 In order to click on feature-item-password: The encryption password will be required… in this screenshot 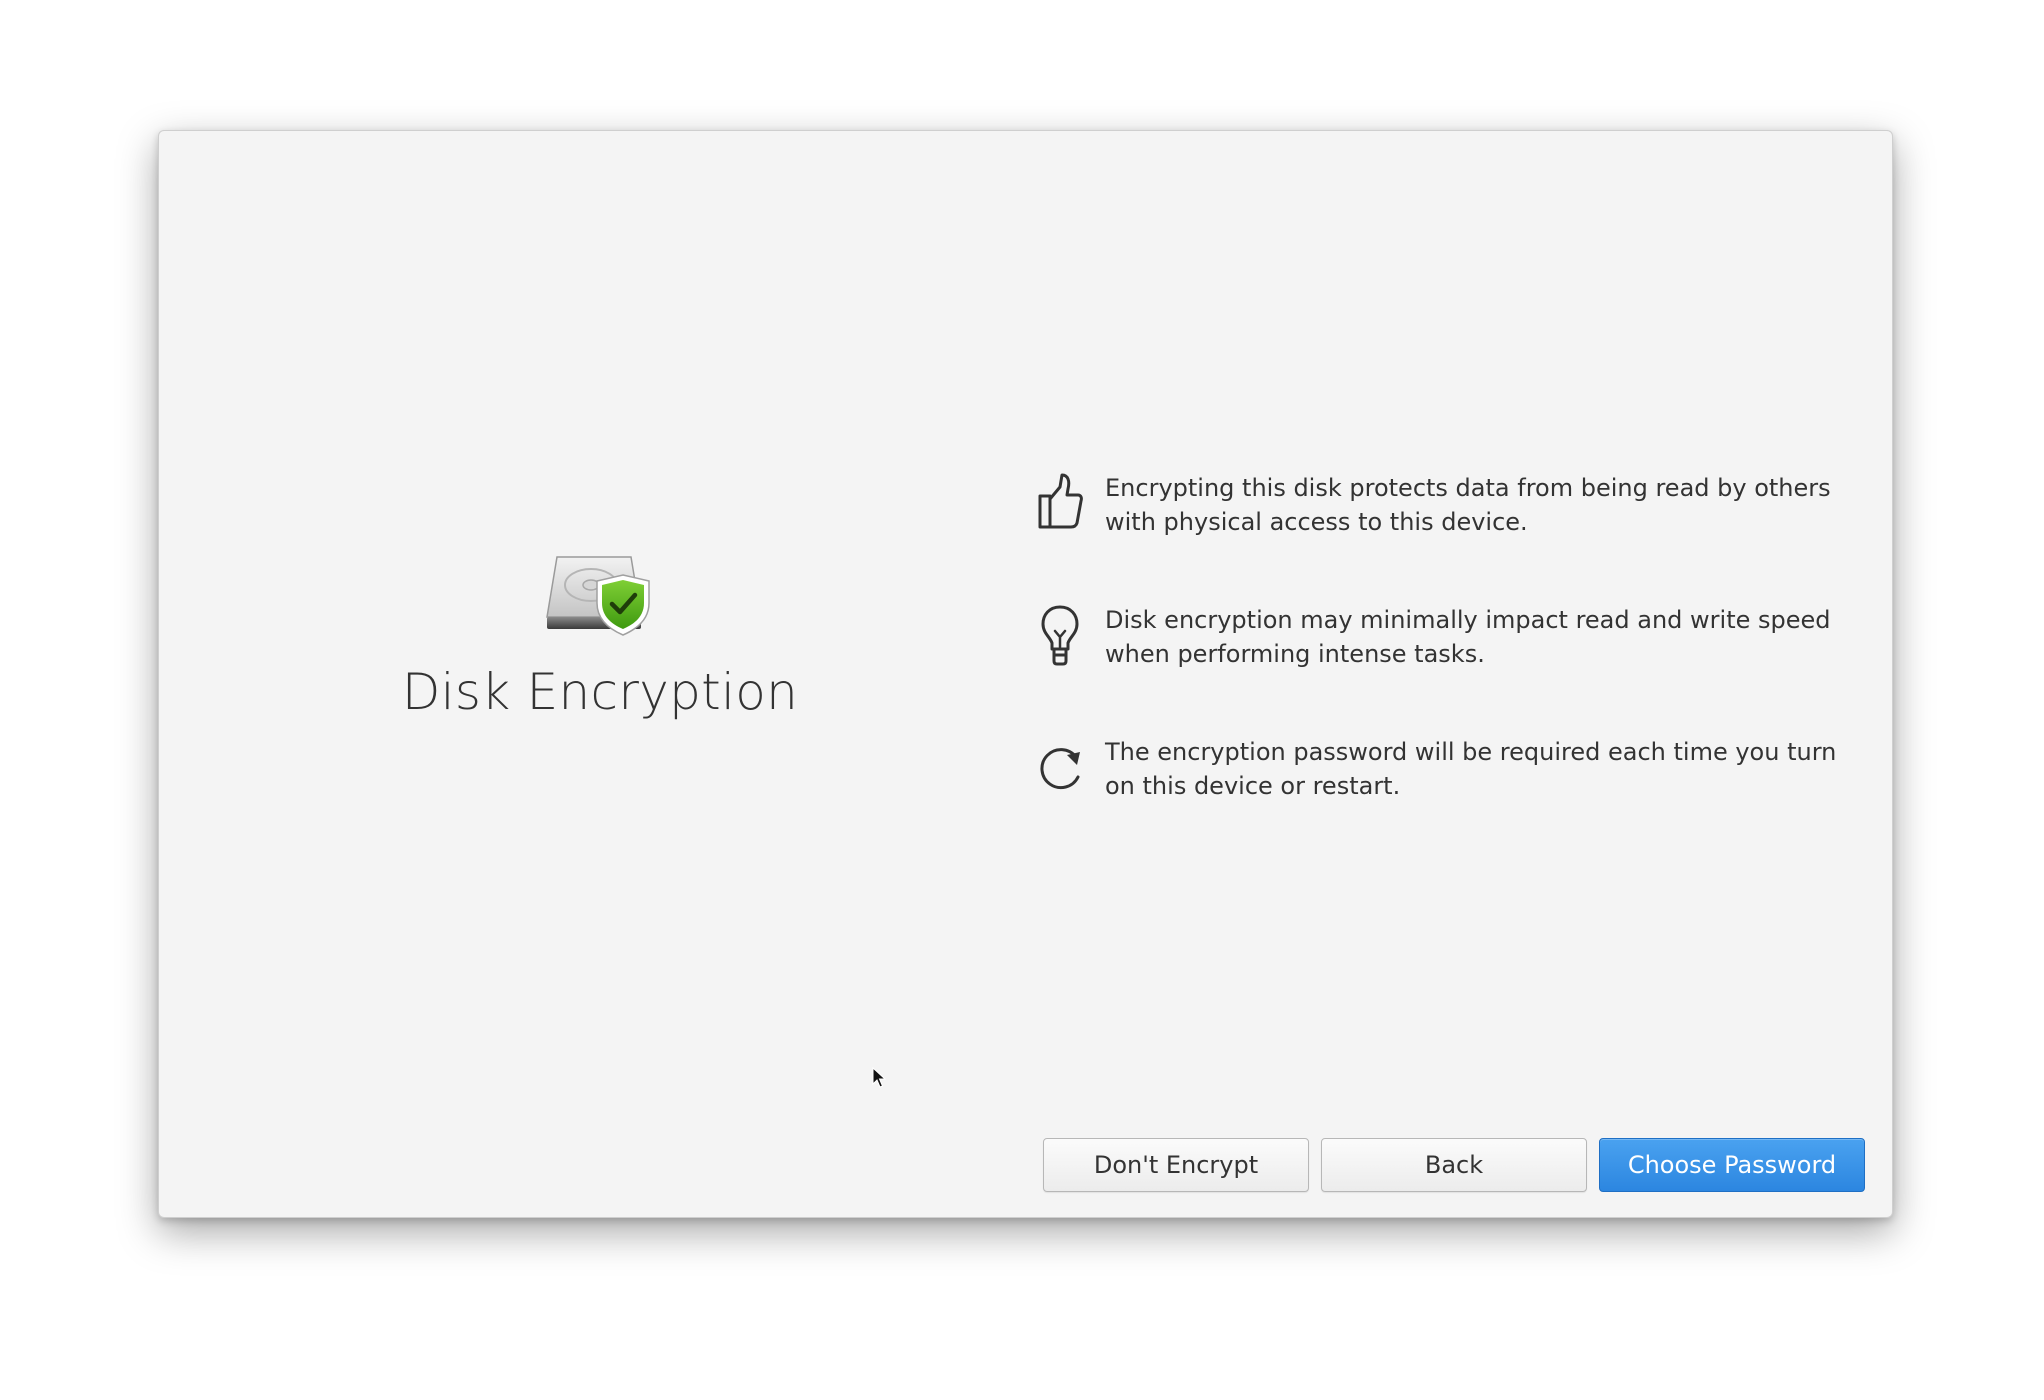, I will do `click(1451, 801)`.